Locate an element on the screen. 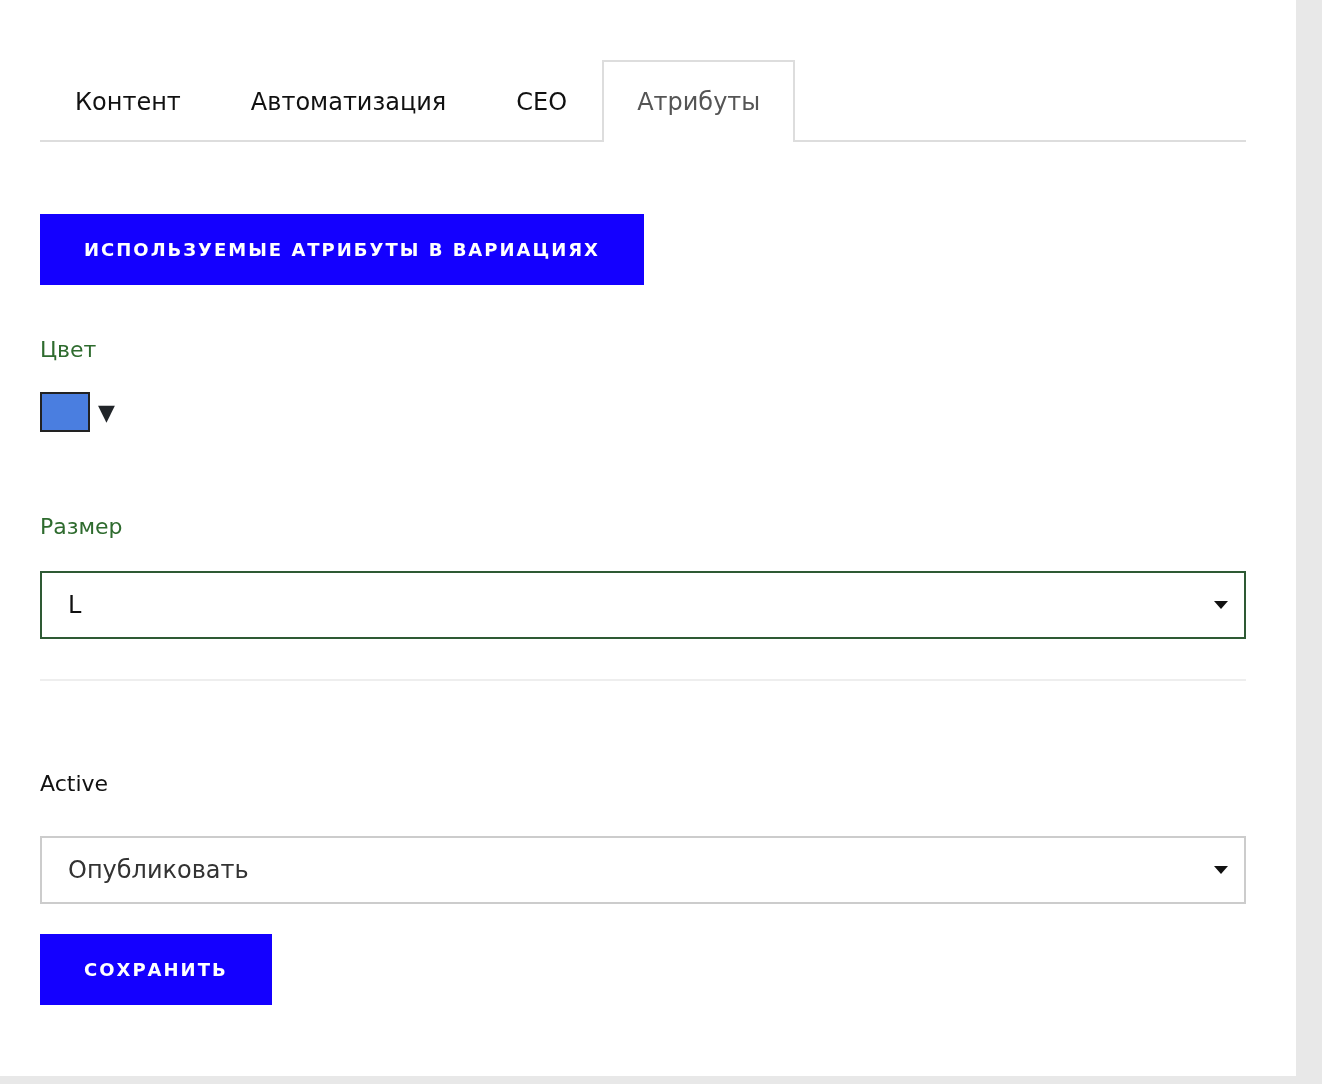 The height and width of the screenshot is (1084, 1322). tab: Атрибуты is located at coordinates (699, 101).